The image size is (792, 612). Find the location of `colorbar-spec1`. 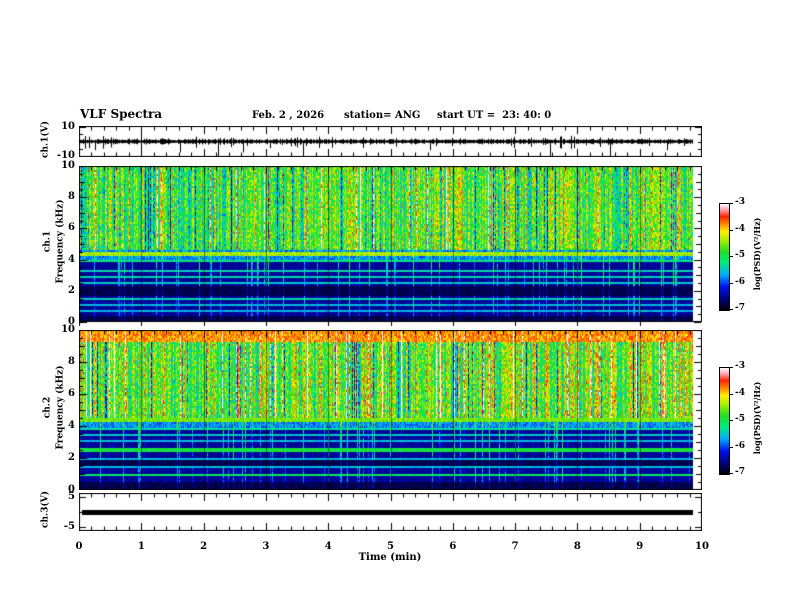

colorbar-spec1 is located at coordinates (724, 257).